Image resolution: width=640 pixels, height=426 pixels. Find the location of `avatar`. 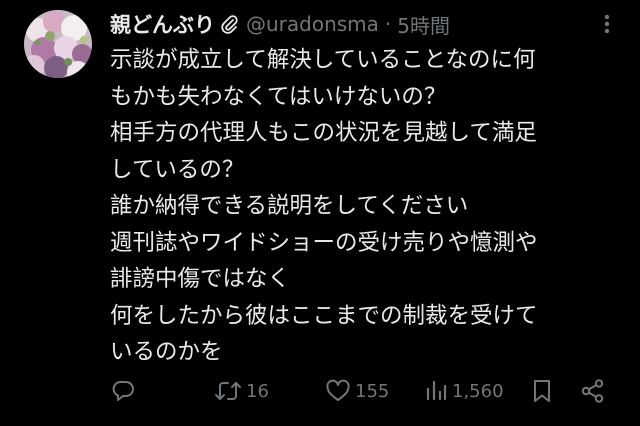

avatar is located at coordinates (58, 44).